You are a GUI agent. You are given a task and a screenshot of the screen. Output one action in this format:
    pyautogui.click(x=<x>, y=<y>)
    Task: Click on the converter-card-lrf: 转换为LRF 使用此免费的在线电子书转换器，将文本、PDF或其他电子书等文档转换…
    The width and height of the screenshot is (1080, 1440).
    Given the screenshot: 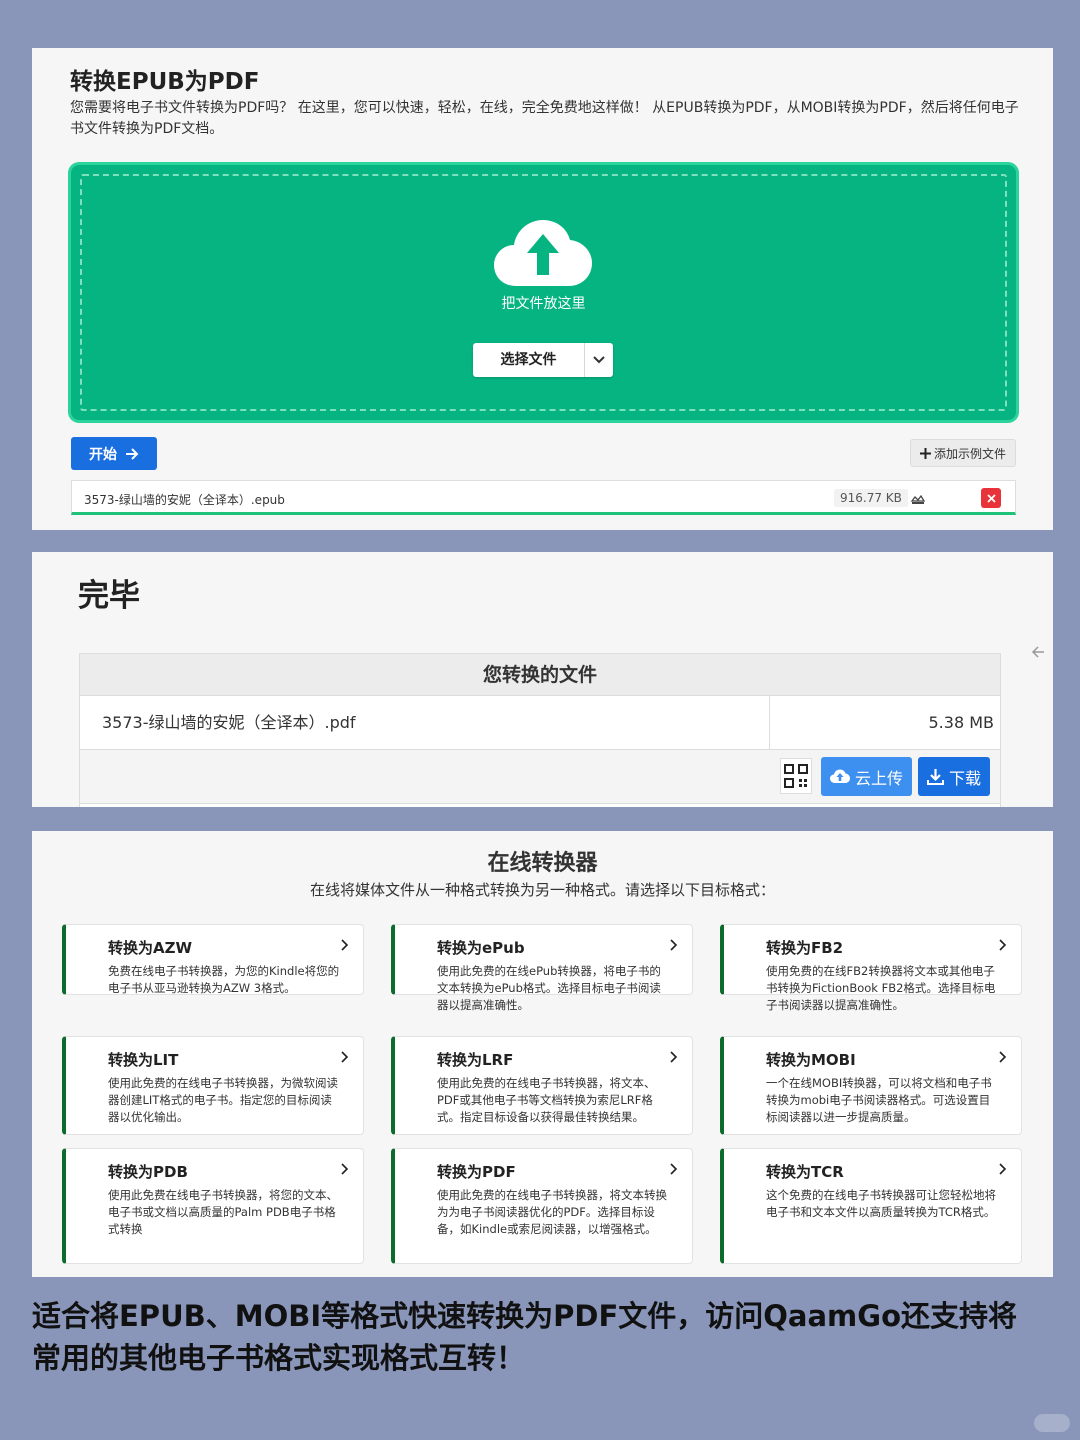 What is the action you would take?
    pyautogui.click(x=542, y=1085)
    